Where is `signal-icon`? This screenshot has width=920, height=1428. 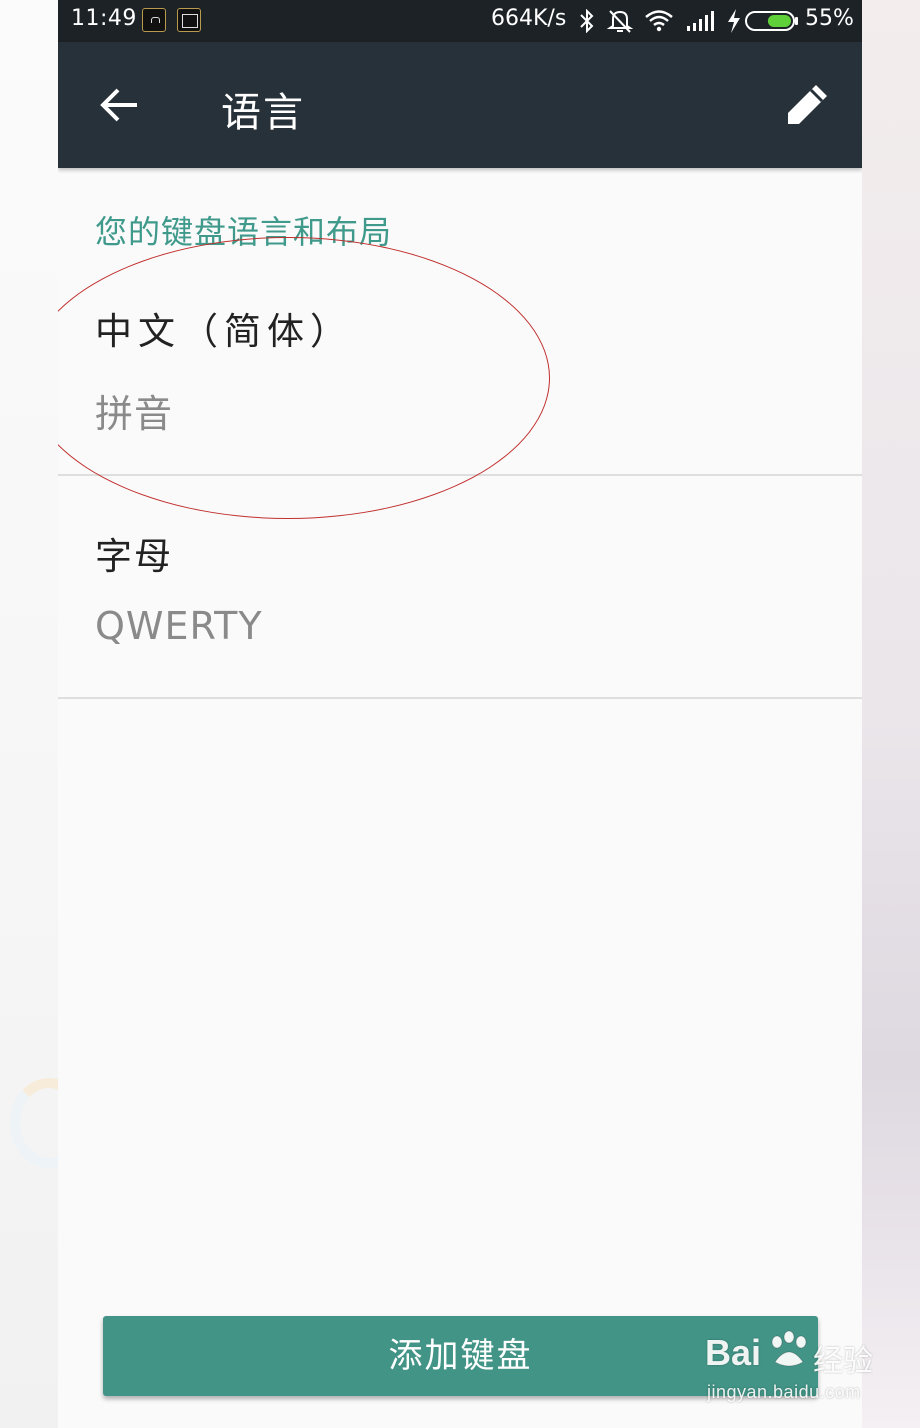
signal-icon is located at coordinates (700, 21).